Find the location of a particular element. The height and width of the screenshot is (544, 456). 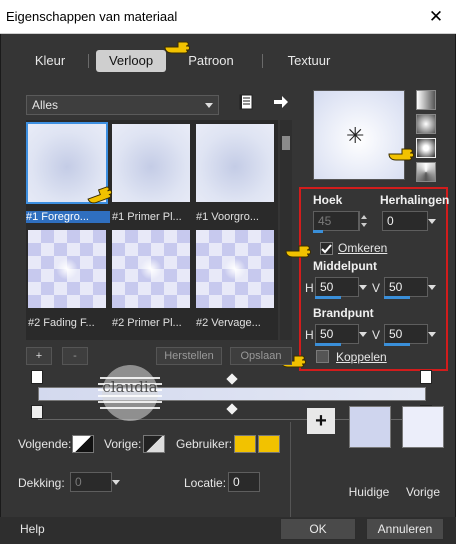

bottom-stop-marker is located at coordinates (37, 412).